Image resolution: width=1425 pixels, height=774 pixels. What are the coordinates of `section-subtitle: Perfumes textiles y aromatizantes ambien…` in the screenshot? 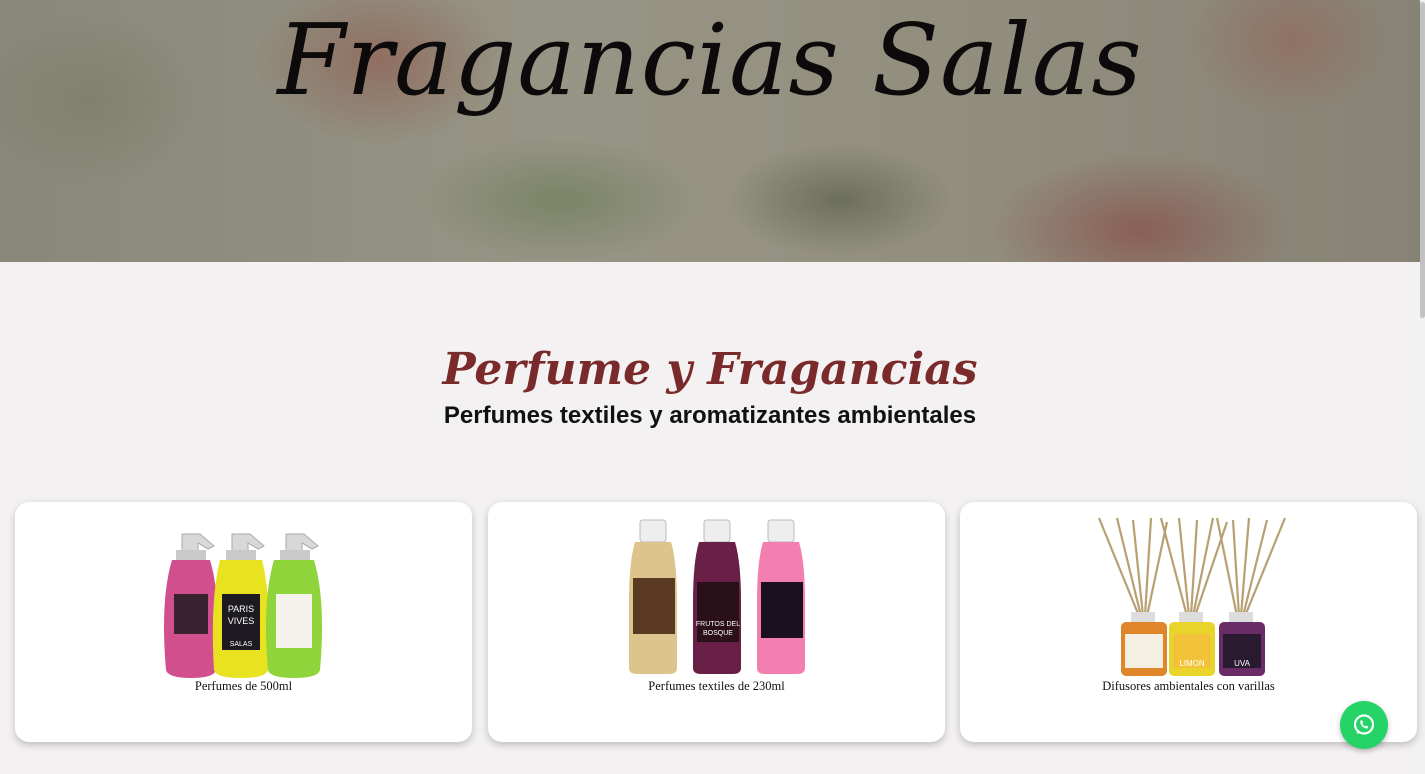 It's located at (710, 415).